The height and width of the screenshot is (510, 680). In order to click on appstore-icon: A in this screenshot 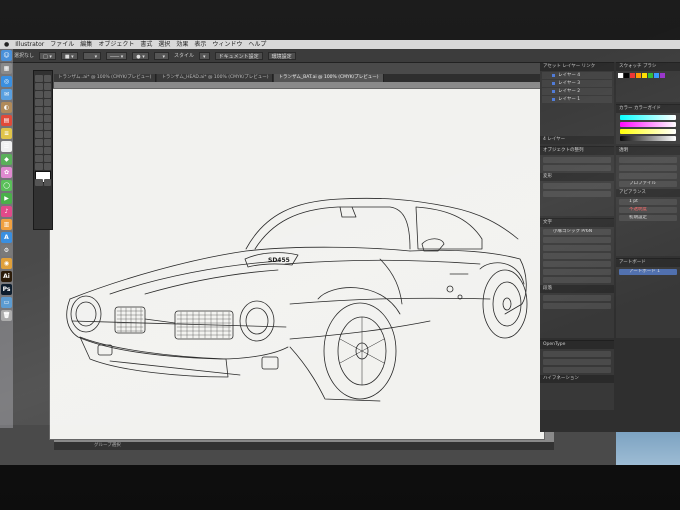, I will do `click(6, 237)`.